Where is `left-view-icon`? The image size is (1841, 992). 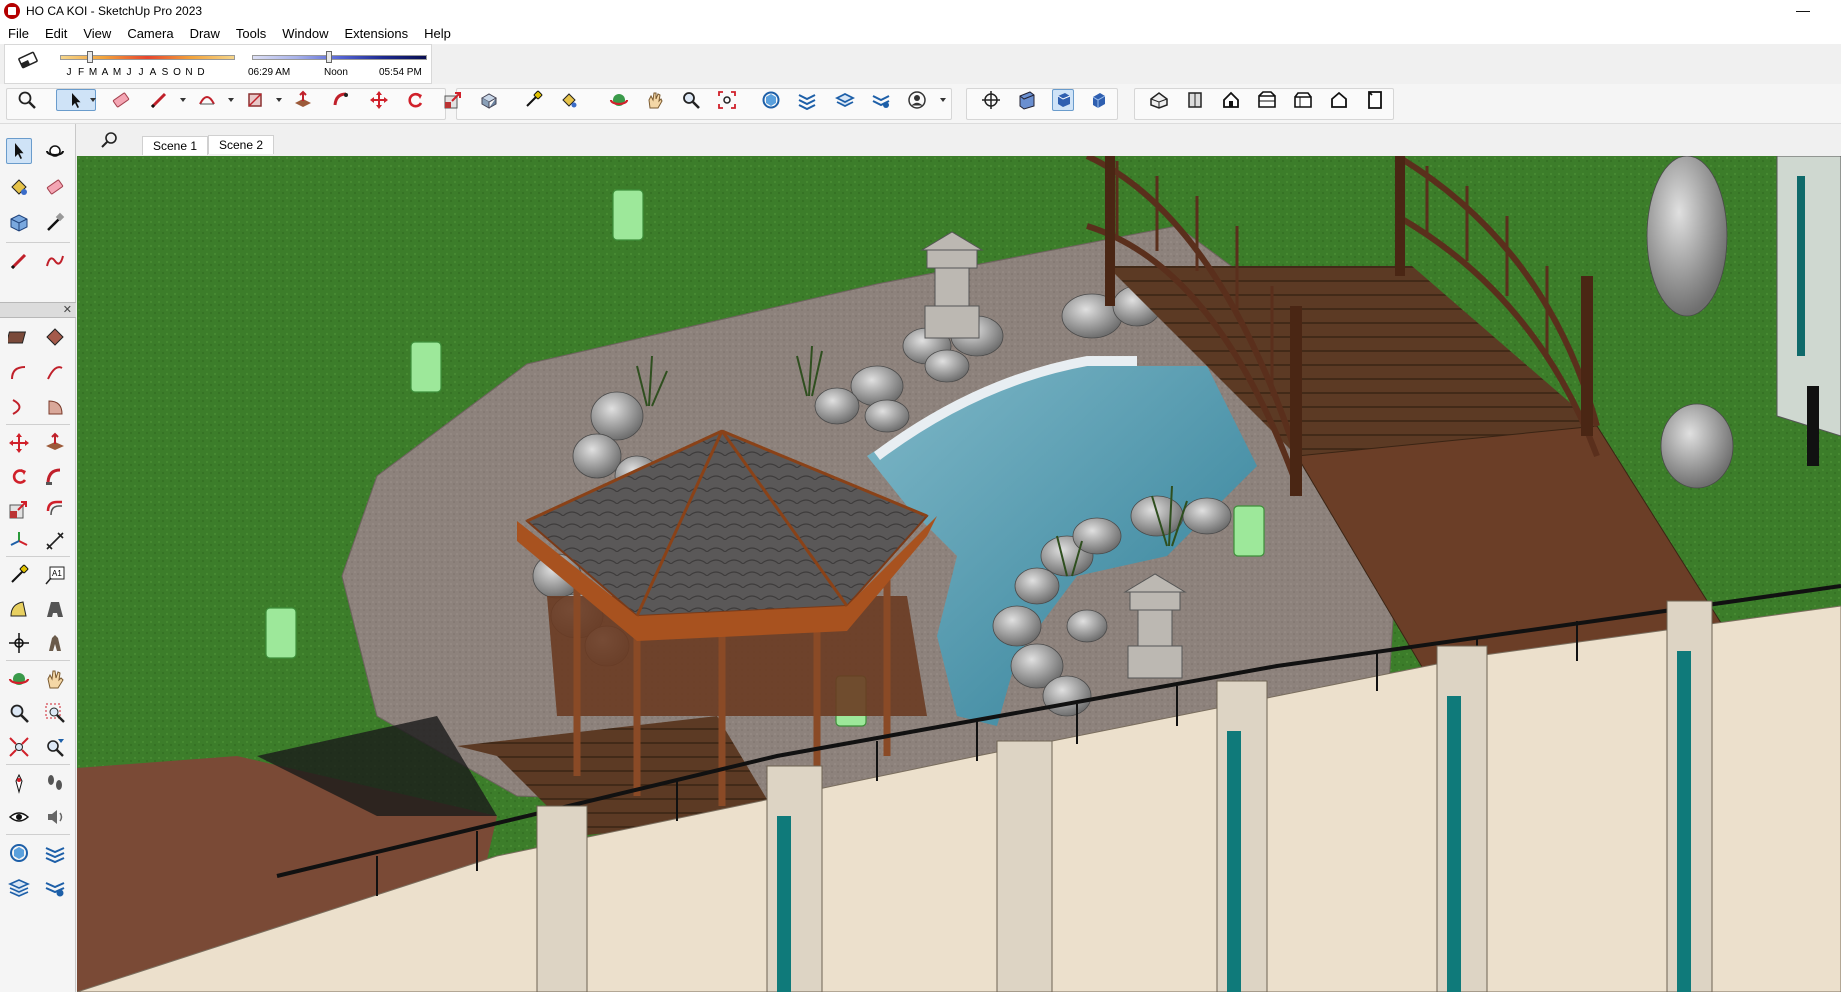 left-view-icon is located at coordinates (1339, 100).